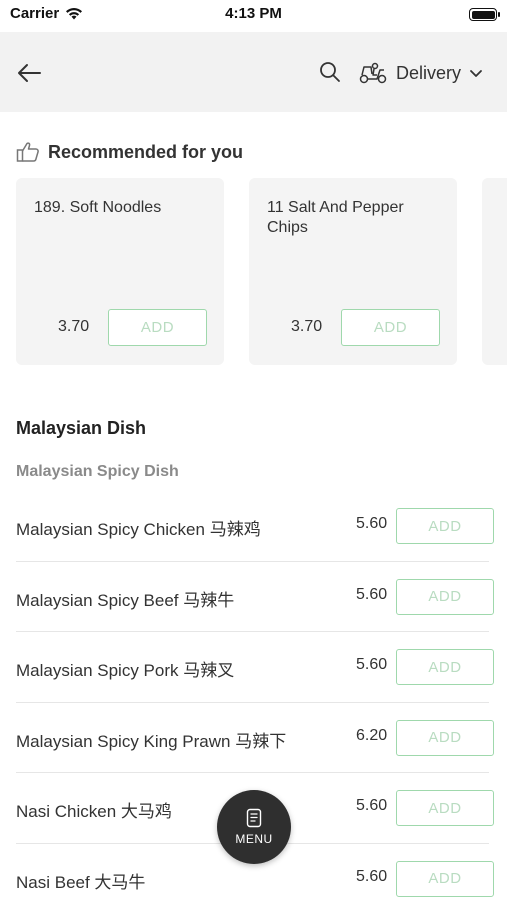 The width and height of the screenshot is (507, 900). What do you see at coordinates (494, 271) in the screenshot?
I see `recommended-card-partial` at bounding box center [494, 271].